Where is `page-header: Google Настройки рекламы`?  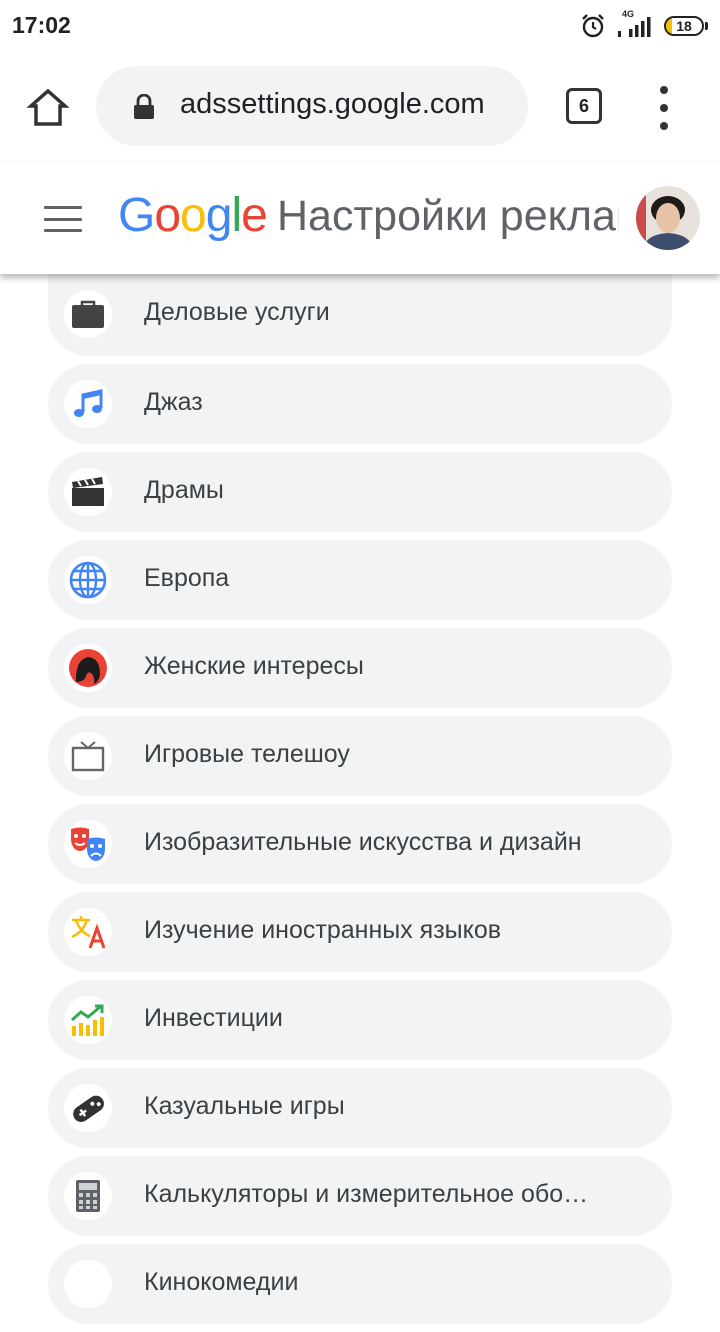 page-header: Google Настройки рекламы is located at coordinates (360, 218).